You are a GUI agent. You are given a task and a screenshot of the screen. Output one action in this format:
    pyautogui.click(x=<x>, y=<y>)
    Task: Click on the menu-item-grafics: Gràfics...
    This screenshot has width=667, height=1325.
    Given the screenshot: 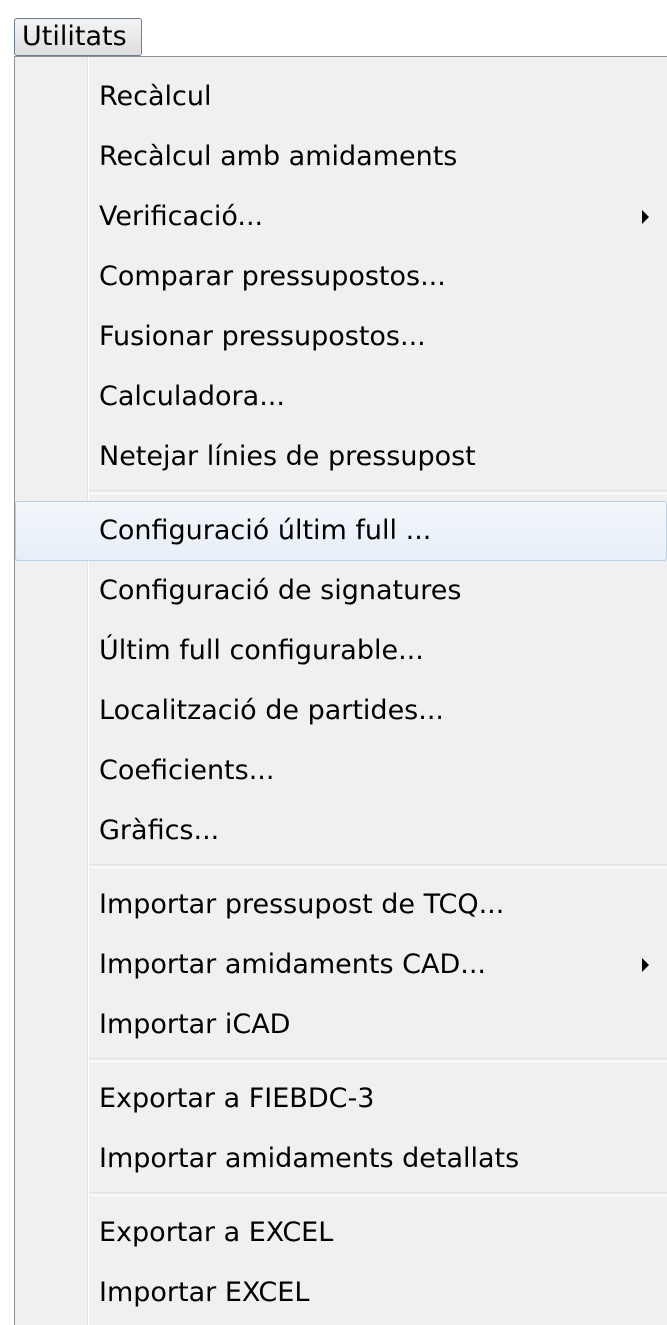 What is the action you would take?
    pyautogui.click(x=341, y=831)
    